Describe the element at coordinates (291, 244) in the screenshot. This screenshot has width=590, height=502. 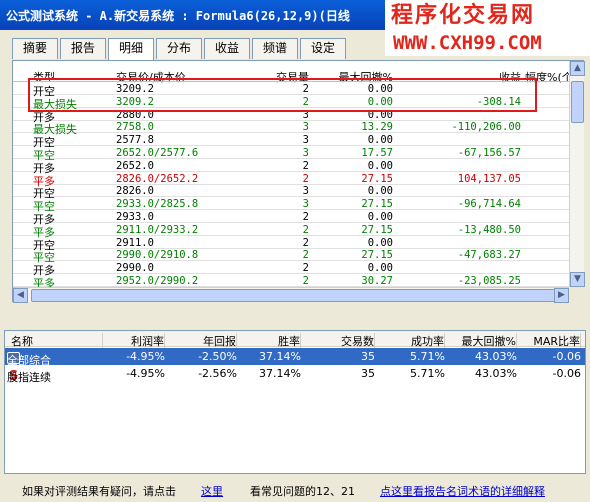
I see `detail-row: 开空 2911.0 2 0.00` at that location.